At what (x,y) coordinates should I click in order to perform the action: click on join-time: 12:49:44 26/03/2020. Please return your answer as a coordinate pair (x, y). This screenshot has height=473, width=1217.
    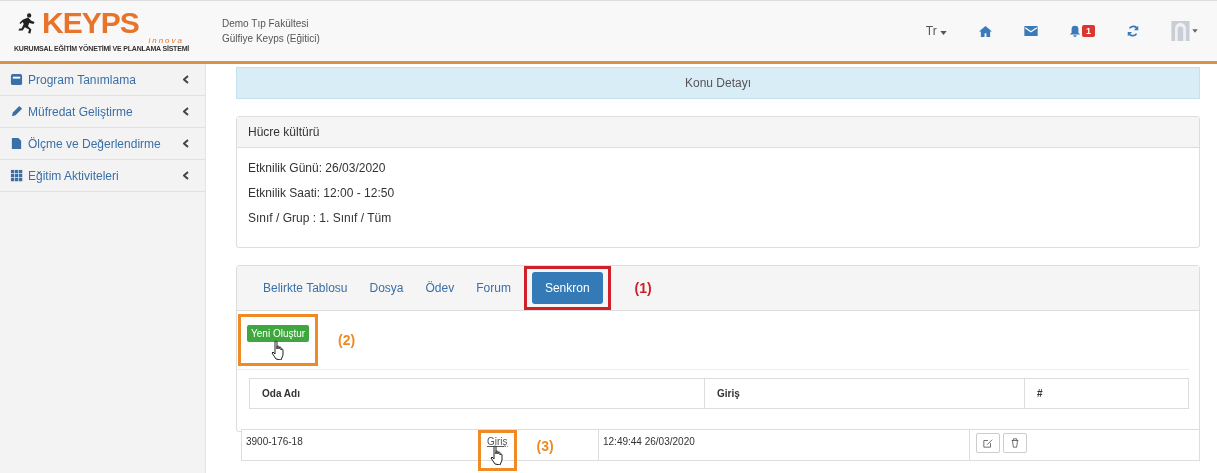
    Looking at the image, I should click on (649, 441).